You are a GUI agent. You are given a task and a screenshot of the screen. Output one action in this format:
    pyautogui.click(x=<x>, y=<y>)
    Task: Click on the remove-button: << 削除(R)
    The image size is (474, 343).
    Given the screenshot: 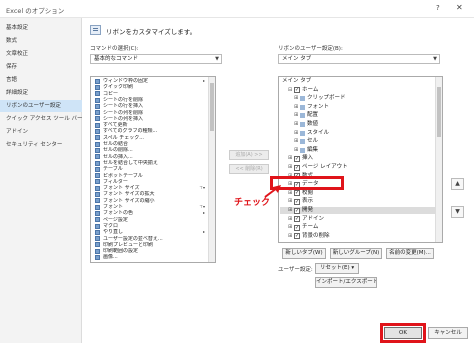 What is the action you would take?
    pyautogui.click(x=249, y=169)
    